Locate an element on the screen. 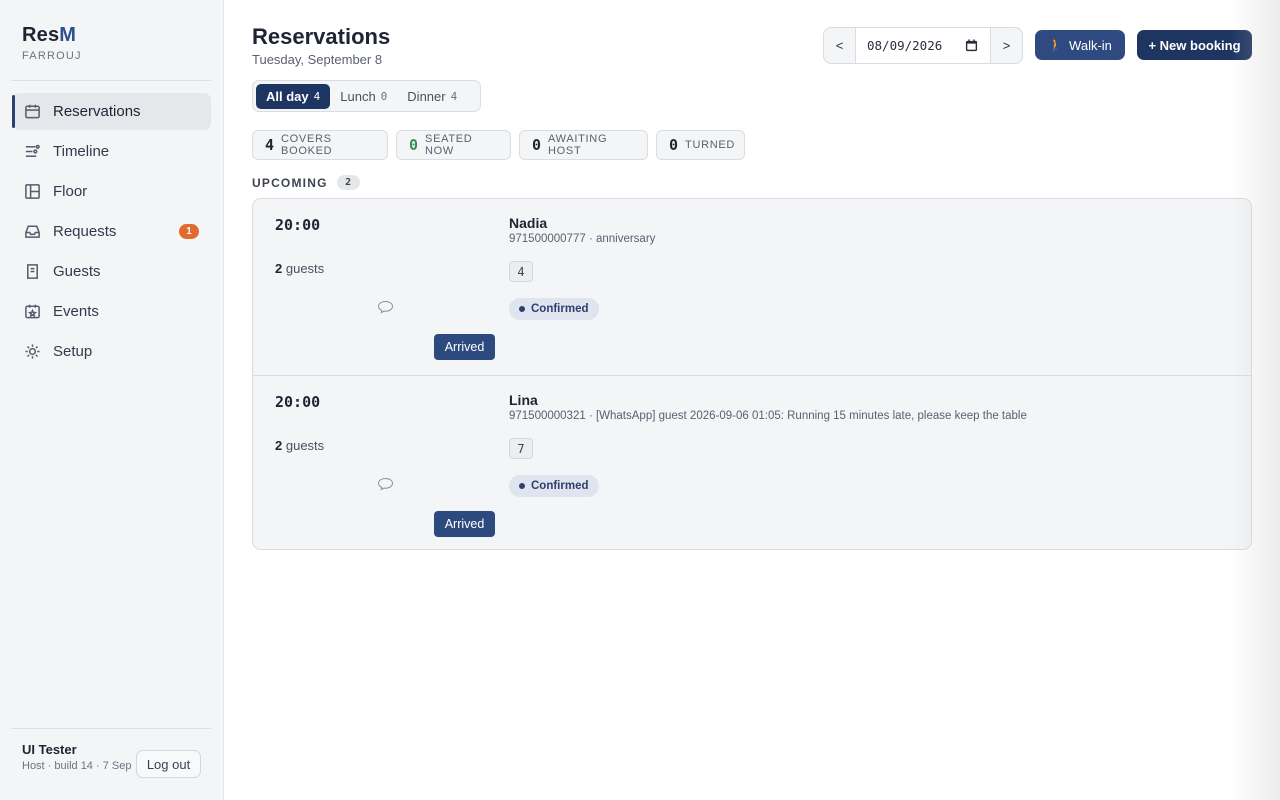 The height and width of the screenshot is (800, 1280). guest-name: Nadia is located at coordinates (528, 223).